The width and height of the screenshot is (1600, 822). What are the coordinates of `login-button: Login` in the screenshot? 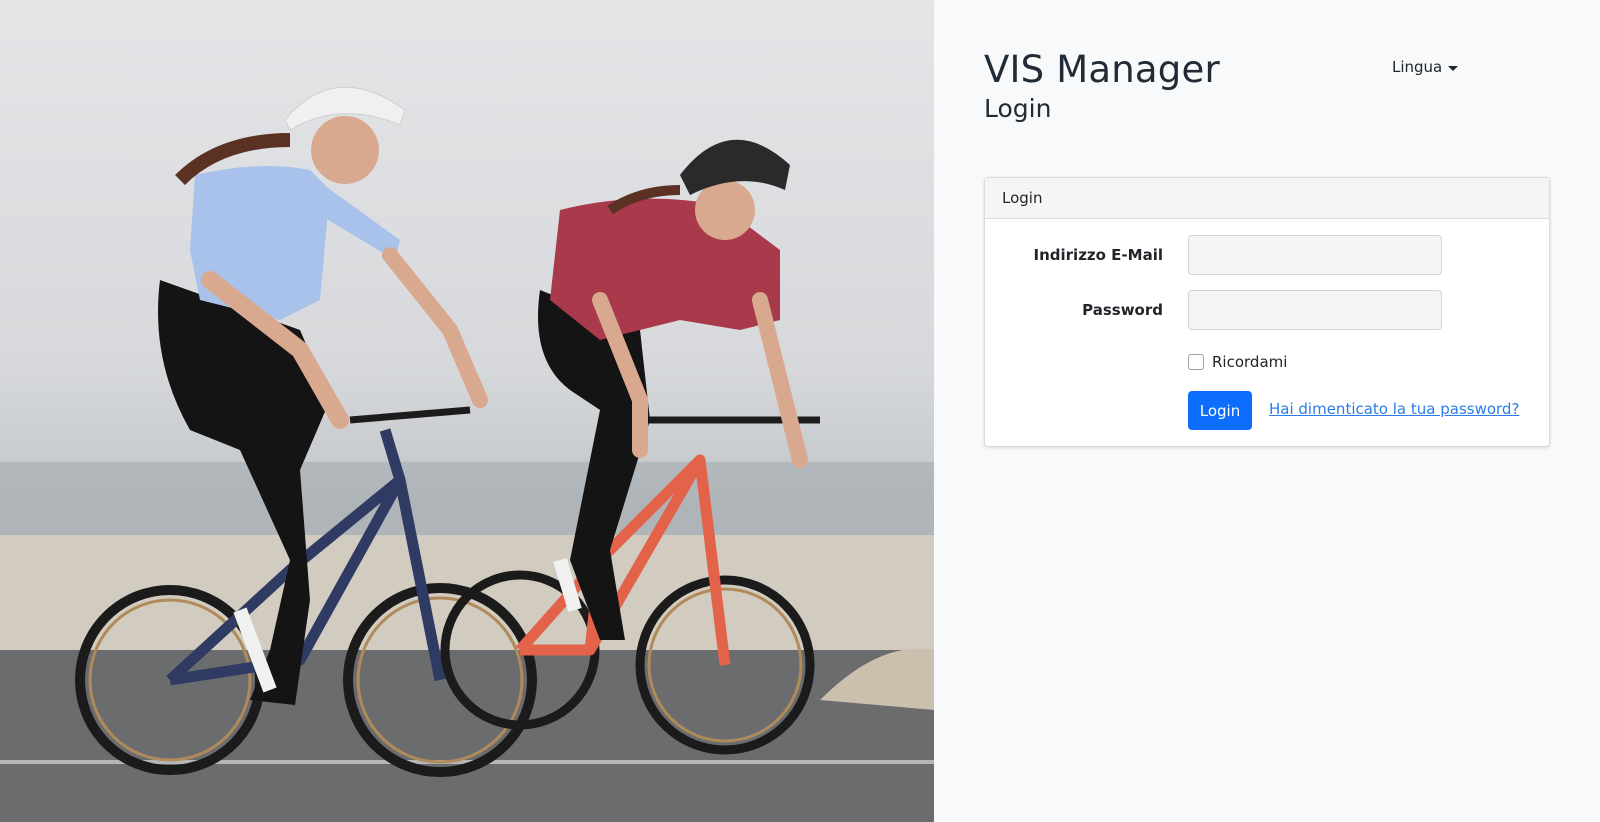 It's located at (1220, 410).